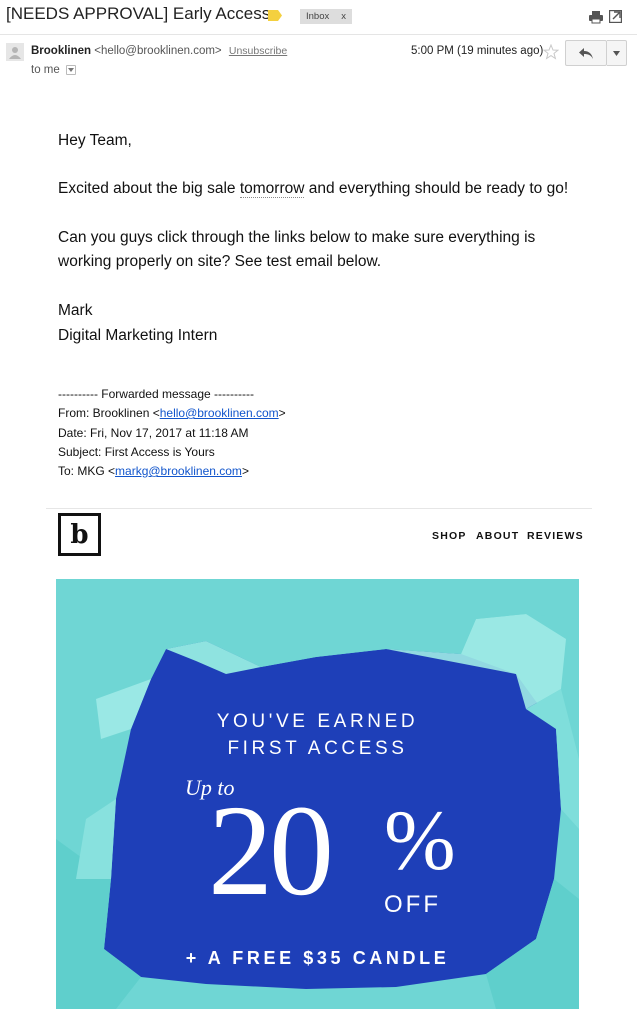  What do you see at coordinates (412, 904) in the screenshot?
I see `hero-off: OFF` at bounding box center [412, 904].